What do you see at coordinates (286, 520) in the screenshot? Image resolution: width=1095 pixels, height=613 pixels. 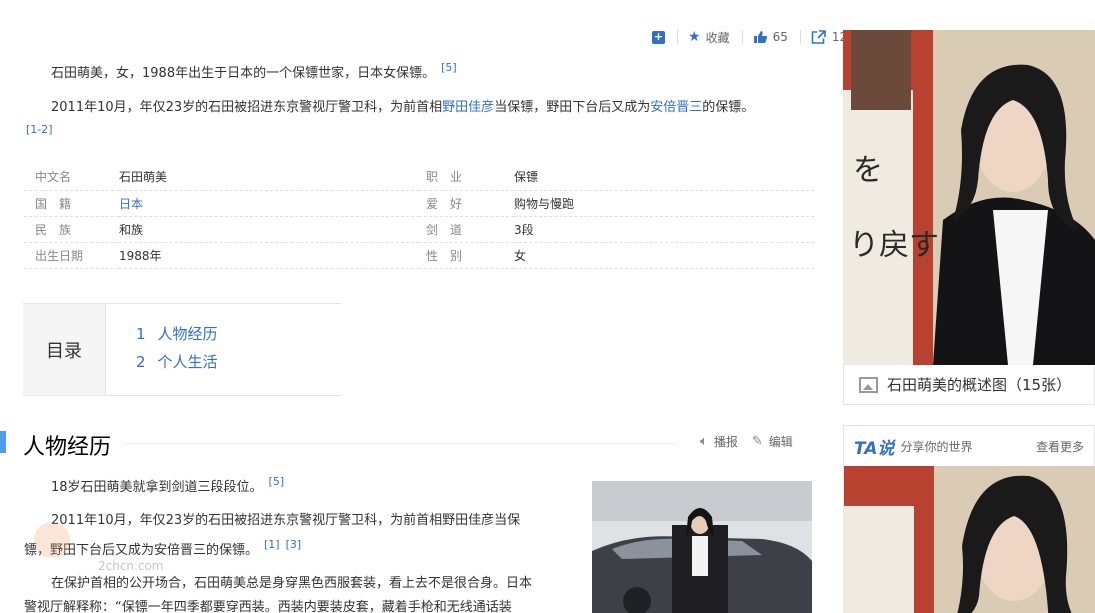 I see `section-text-2a: 2011年10月，年仅23岁的石田被招进东京警视厅警卫科，为前首相野田佳彦当保` at bounding box center [286, 520].